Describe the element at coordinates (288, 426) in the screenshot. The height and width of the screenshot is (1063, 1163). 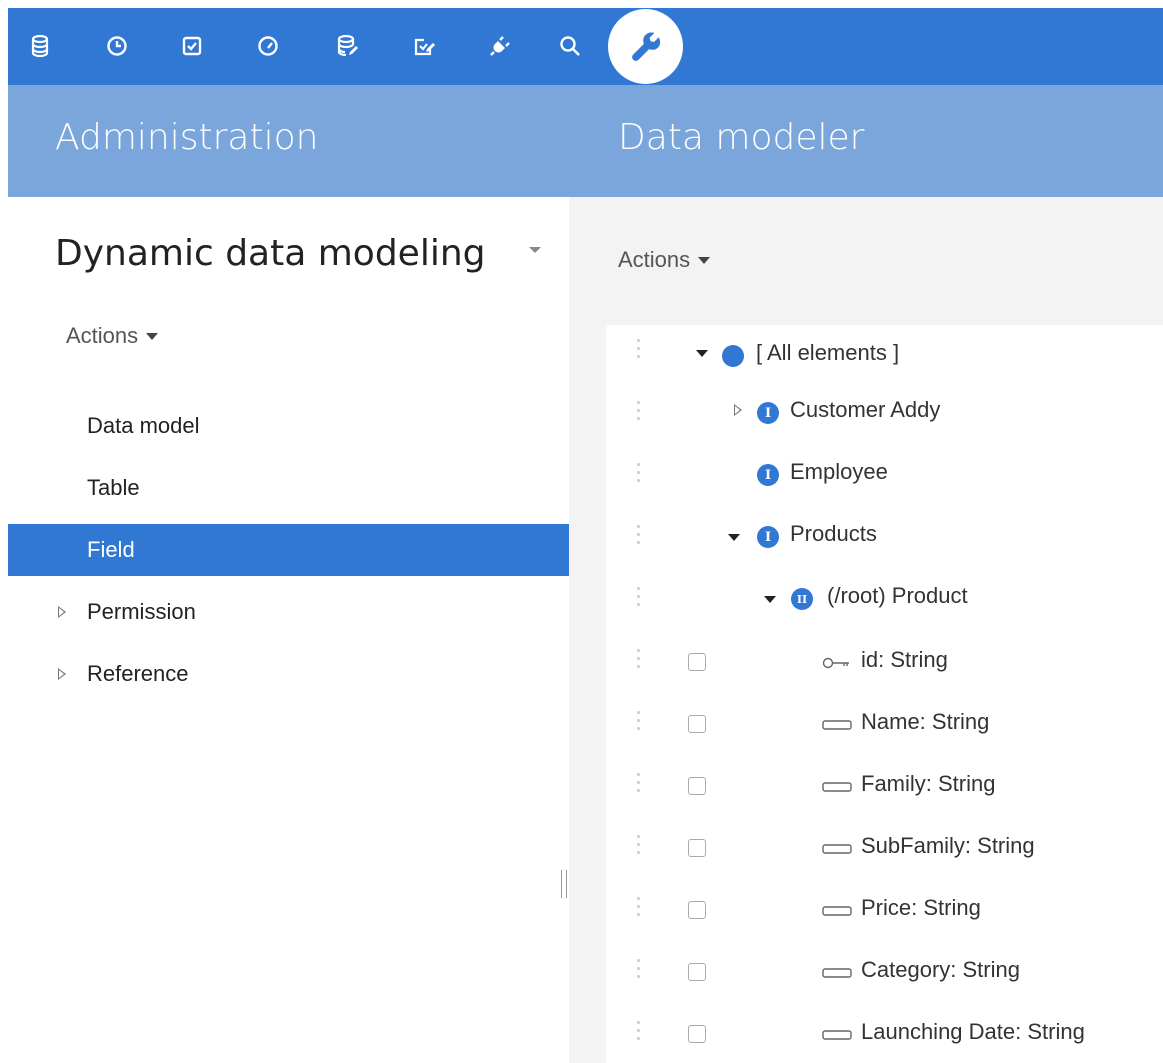
I see `nav-item-data-model: Data model` at that location.